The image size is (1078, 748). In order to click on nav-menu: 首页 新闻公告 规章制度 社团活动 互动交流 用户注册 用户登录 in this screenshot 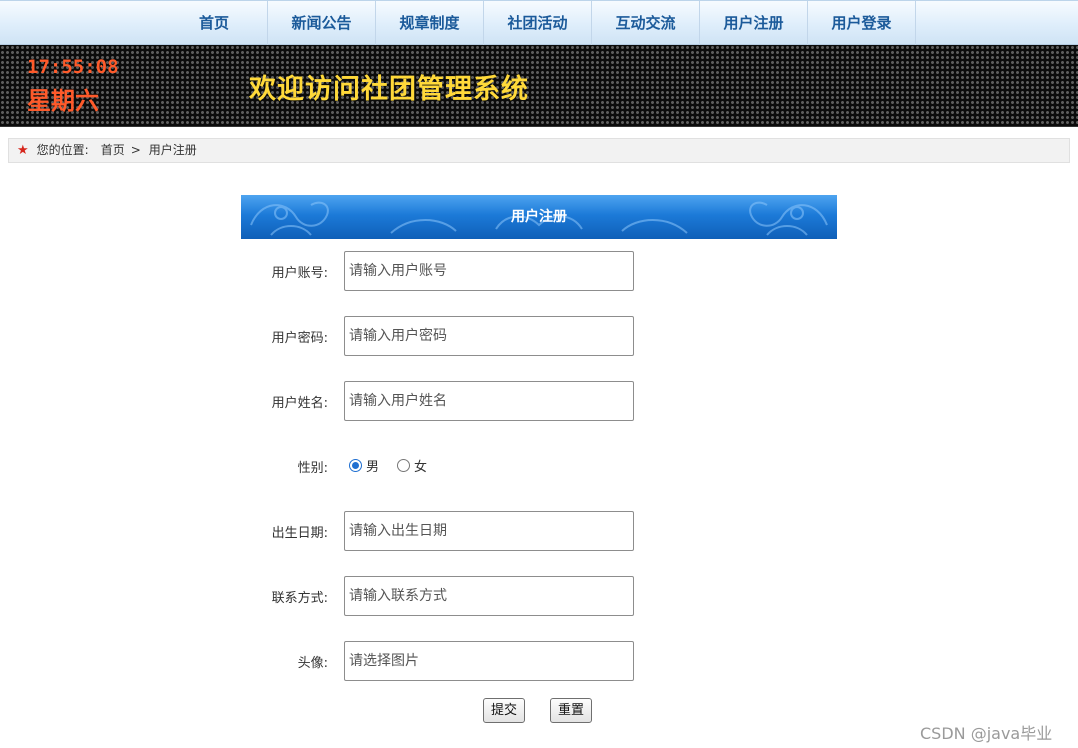, I will do `click(538, 23)`.